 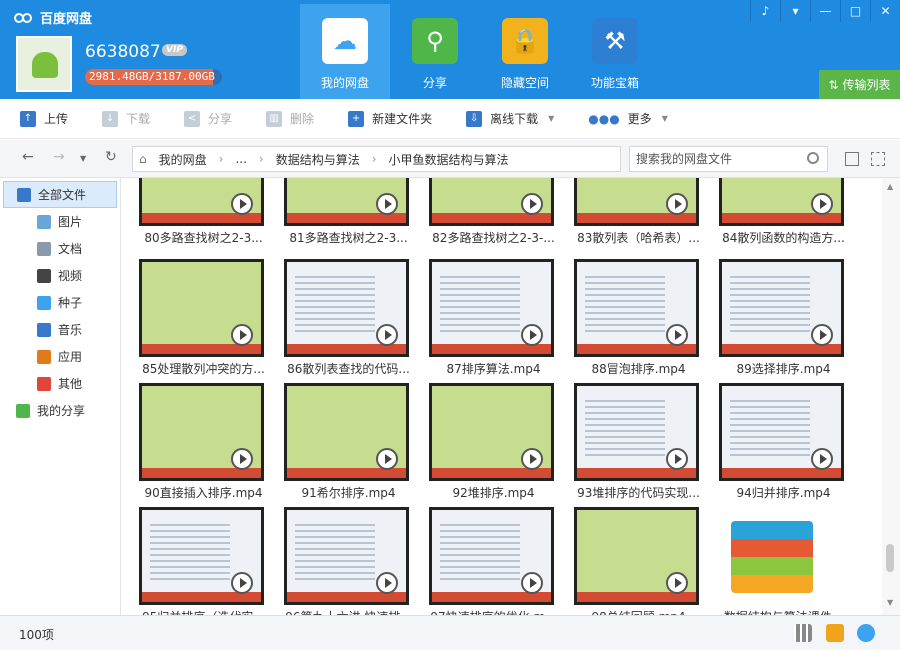 I want to click on breadcrumb-item: 数据结构与算法, so click(x=318, y=159).